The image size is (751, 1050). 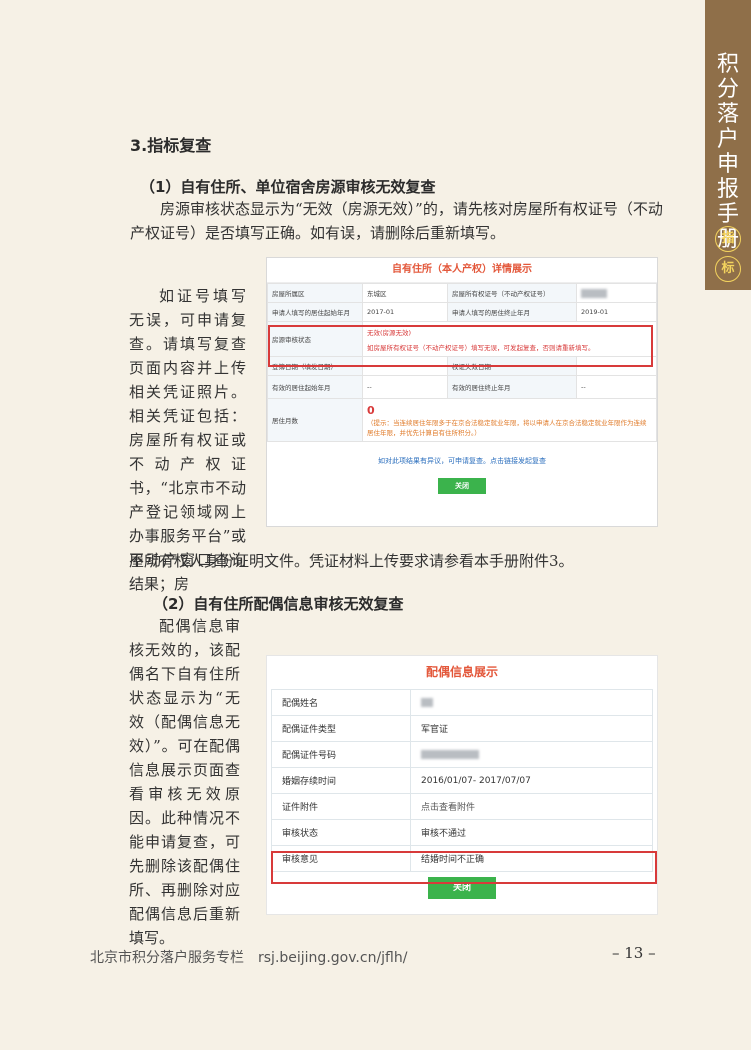 What do you see at coordinates (450, 754) in the screenshot?
I see `redacted-id-number` at bounding box center [450, 754].